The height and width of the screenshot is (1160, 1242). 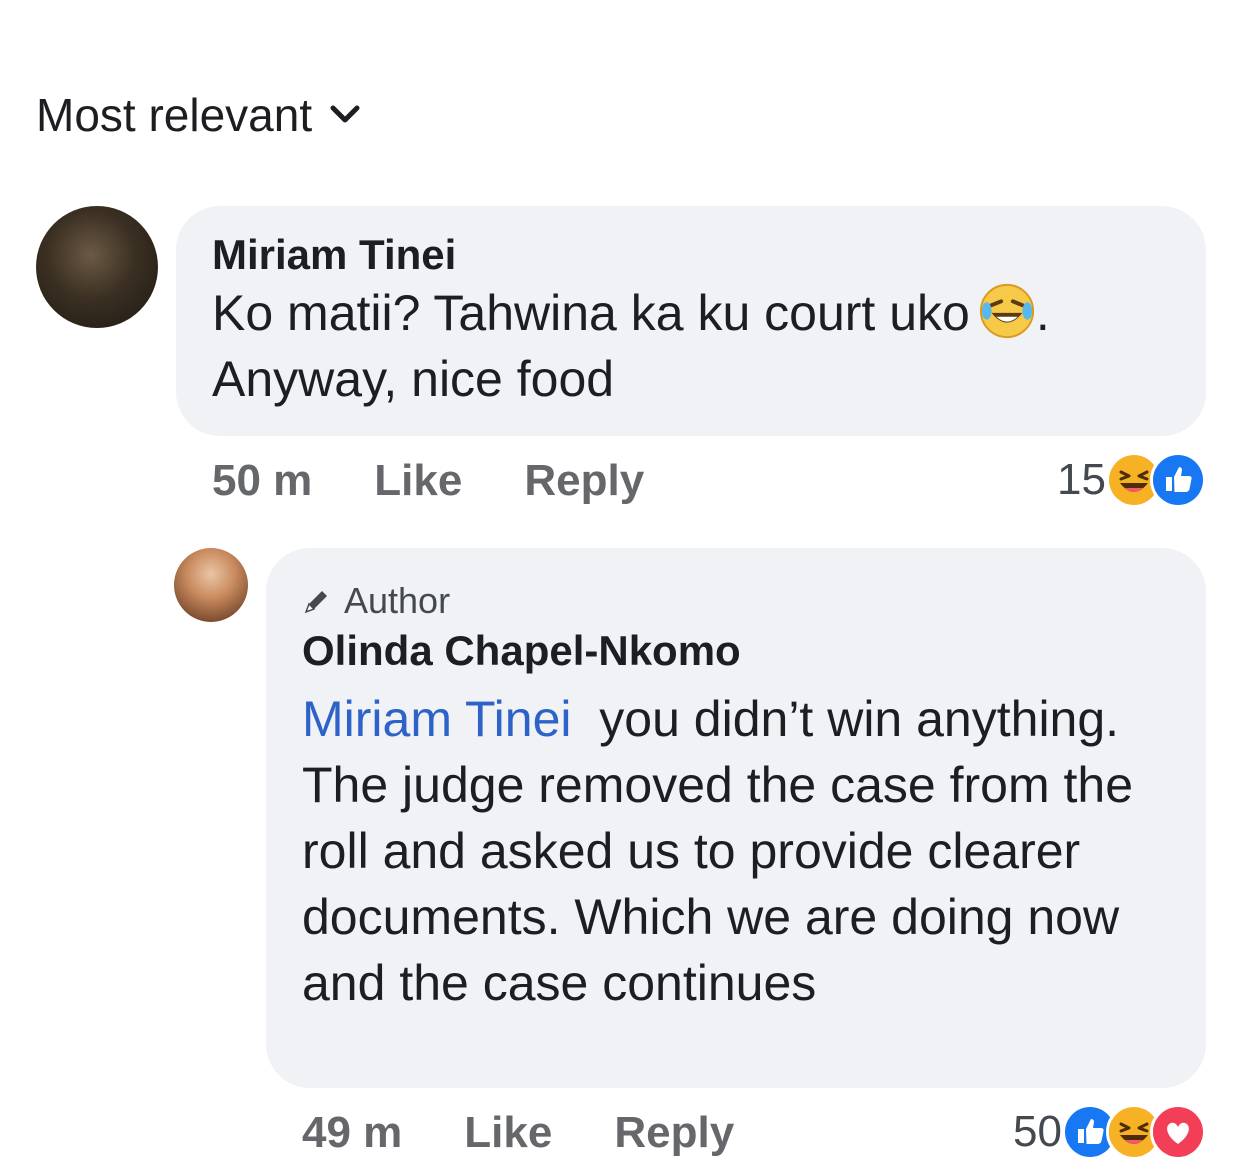 I want to click on reaction-count: 15, so click(x=1081, y=479).